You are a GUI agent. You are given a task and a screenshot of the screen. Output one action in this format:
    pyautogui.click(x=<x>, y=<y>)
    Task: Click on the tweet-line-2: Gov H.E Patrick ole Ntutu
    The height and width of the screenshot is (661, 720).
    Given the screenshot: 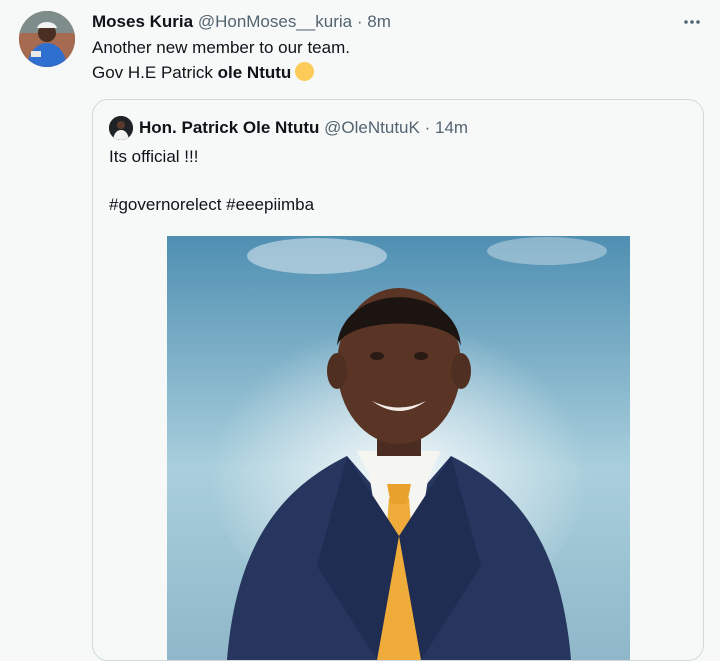 What is the action you would take?
    pyautogui.click(x=392, y=72)
    